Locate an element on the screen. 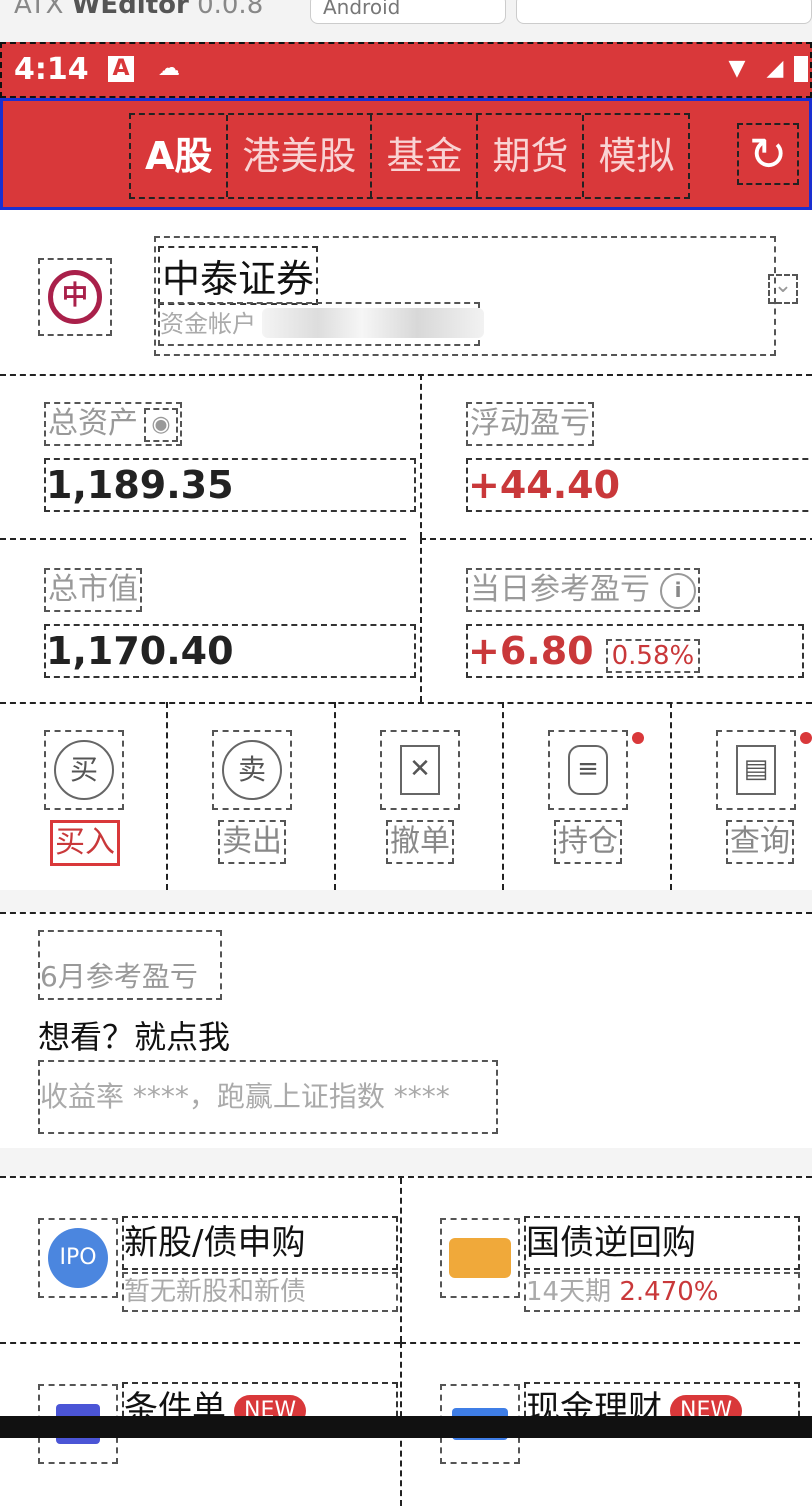 The width and height of the screenshot is (812, 1506). reverse-repo-subtitle: 14天期 2.470% is located at coordinates (662, 1292).